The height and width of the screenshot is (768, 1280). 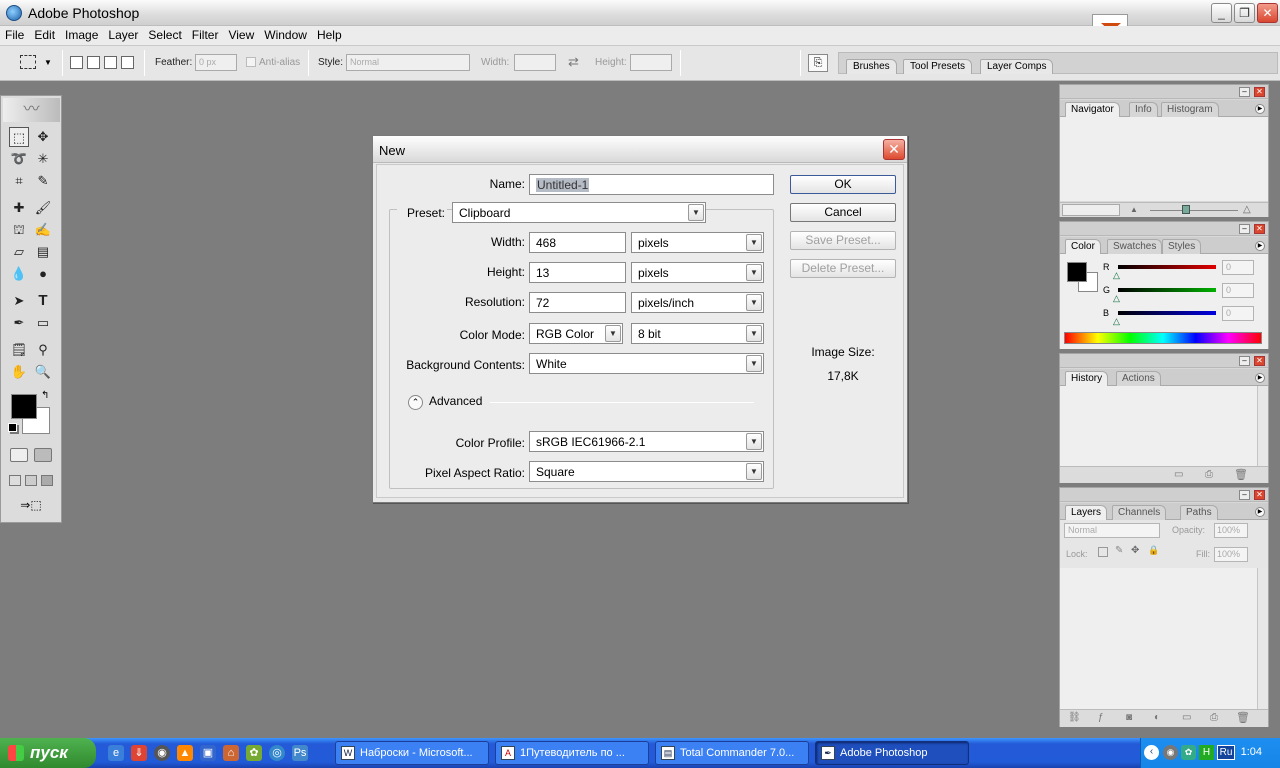 I want to click on bit-depth-select: 8 bit ▼, so click(x=697, y=333).